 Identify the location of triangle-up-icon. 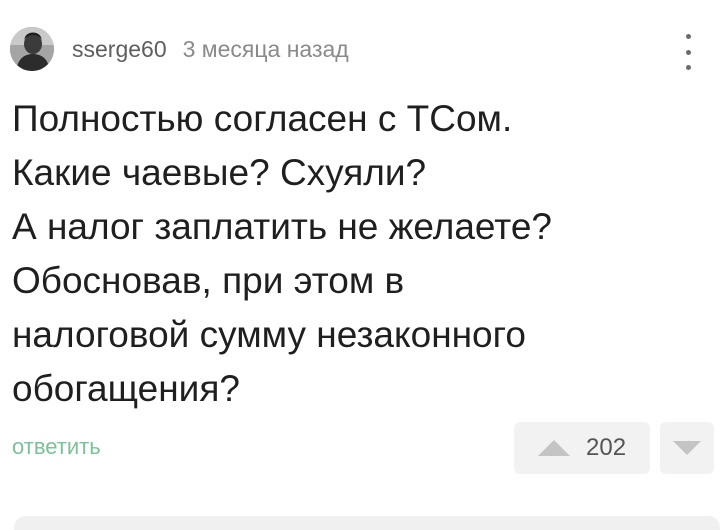
(554, 448).